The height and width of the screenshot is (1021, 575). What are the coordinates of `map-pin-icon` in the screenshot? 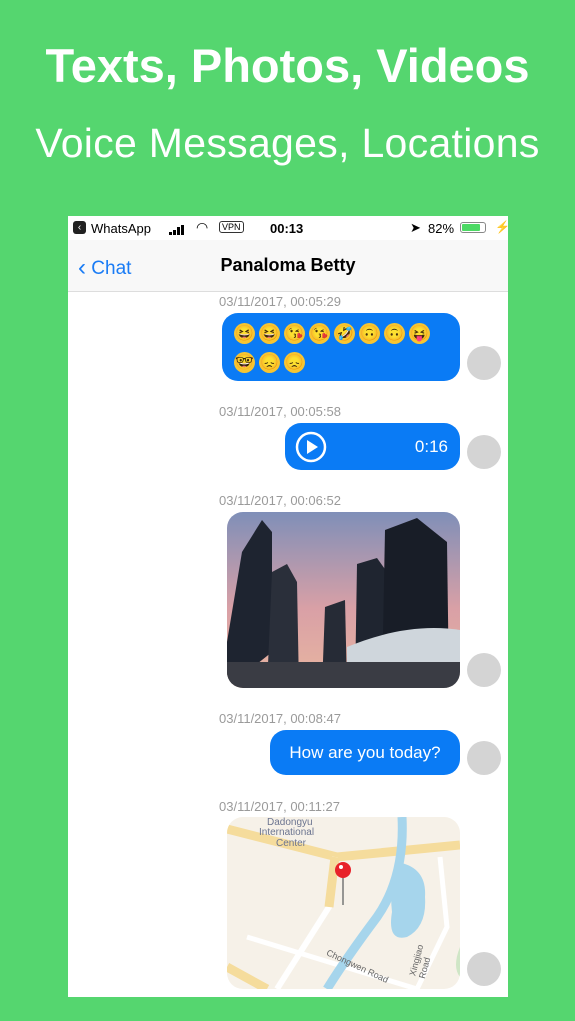 It's located at (343, 883).